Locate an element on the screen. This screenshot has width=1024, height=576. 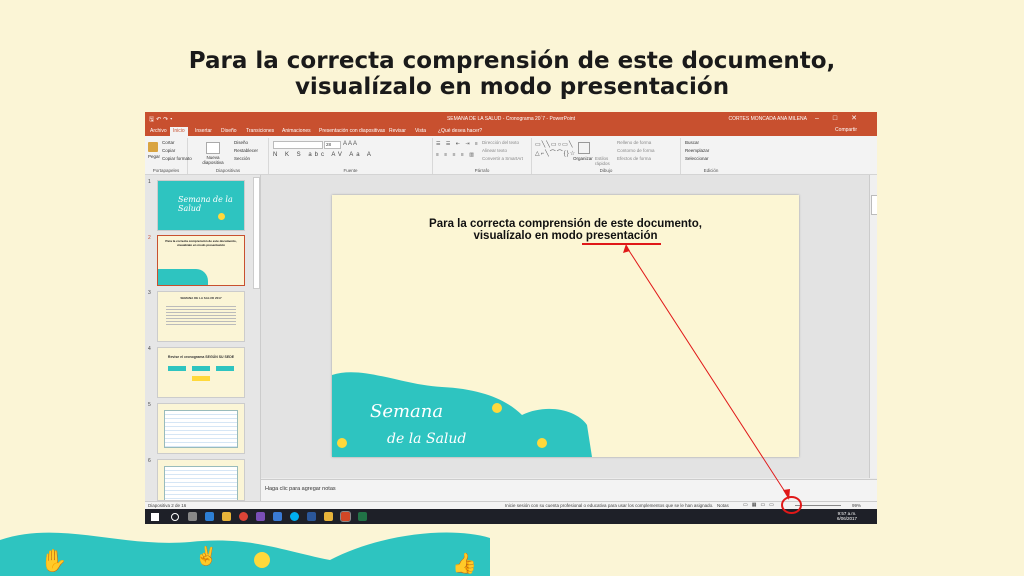
thumbs-up-icon: 👍 is located at coordinates (464, 563).